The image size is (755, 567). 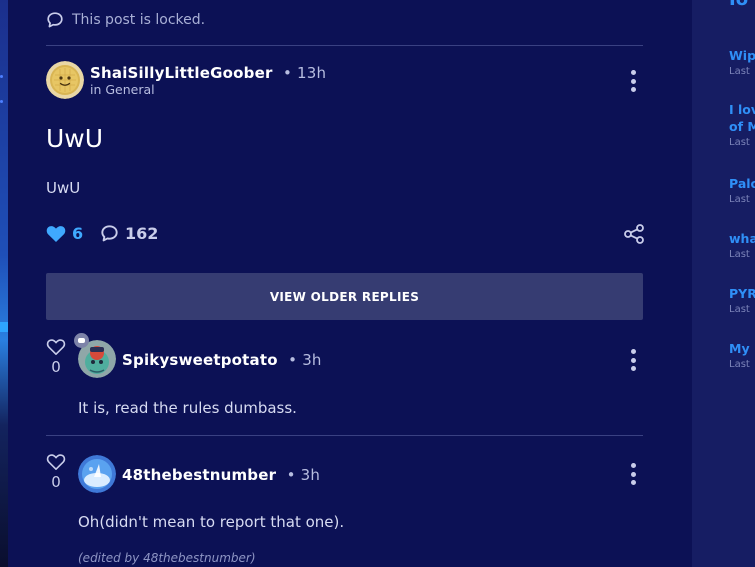 I want to click on sidebar-item: wha Last, so click(x=742, y=245).